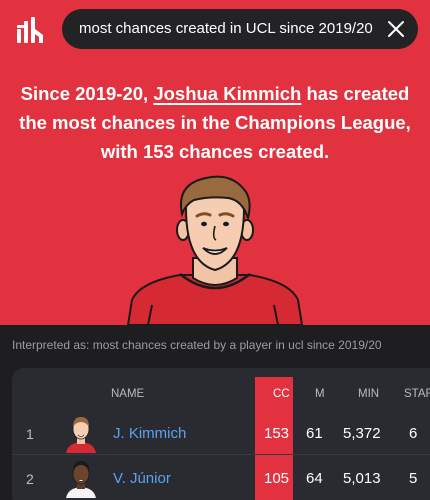 Image resolution: width=430 pixels, height=500 pixels. I want to click on player-link: Joshua Kimmich, so click(227, 93).